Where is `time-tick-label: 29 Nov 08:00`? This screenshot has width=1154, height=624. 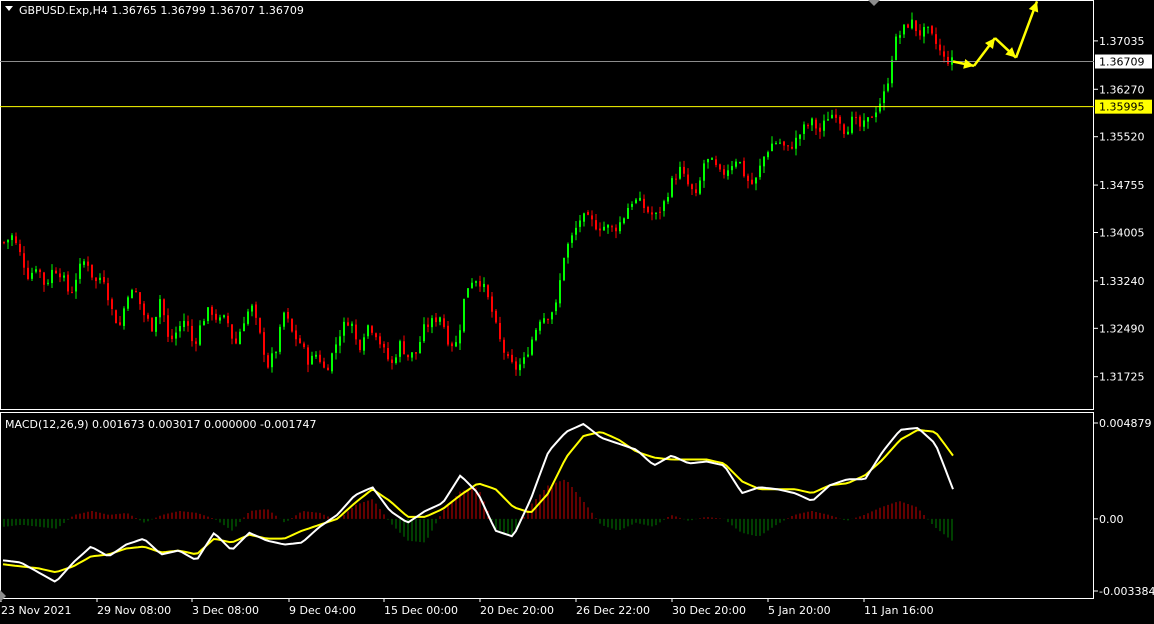
time-tick-label: 29 Nov 08:00 is located at coordinates (134, 610).